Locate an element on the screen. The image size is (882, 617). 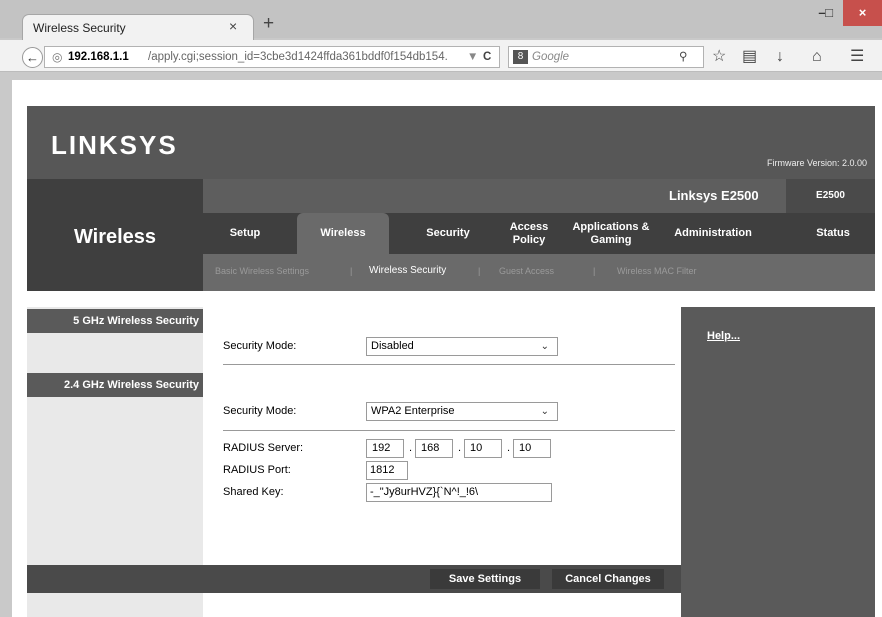
reading-list-icon: ▤ is located at coordinates (749, 57).